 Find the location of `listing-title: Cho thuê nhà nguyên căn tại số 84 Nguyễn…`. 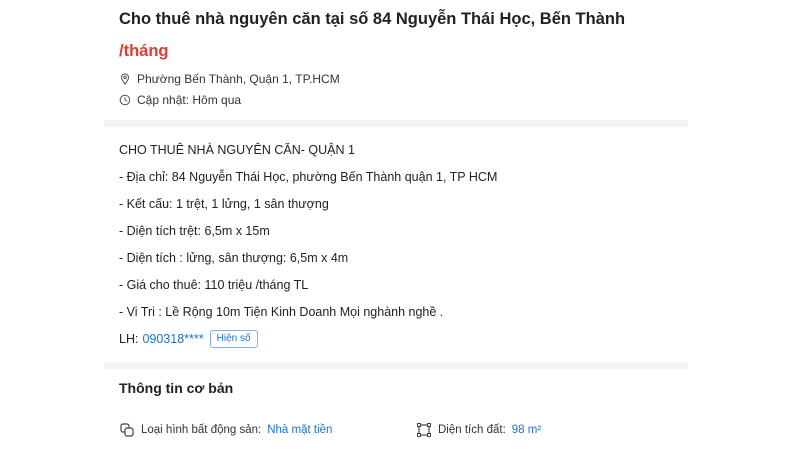

listing-title: Cho thuê nhà nguyên căn tại số 84 Nguyễn… is located at coordinates (372, 19).